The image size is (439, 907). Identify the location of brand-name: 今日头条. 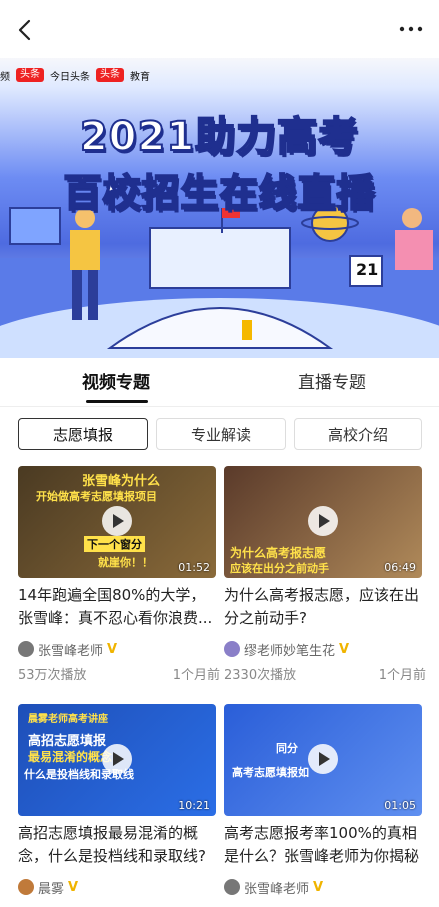
(70, 77).